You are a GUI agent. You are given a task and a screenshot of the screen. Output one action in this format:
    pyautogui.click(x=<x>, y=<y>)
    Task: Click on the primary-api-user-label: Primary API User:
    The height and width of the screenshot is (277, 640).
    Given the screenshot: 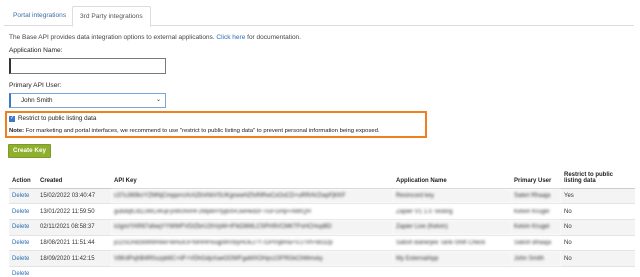 What is the action you would take?
    pyautogui.click(x=35, y=85)
    